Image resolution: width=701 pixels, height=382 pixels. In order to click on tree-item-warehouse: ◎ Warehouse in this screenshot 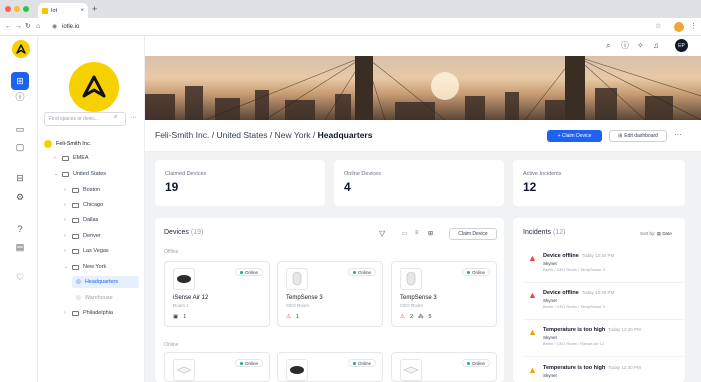, I will do `click(105, 298)`.